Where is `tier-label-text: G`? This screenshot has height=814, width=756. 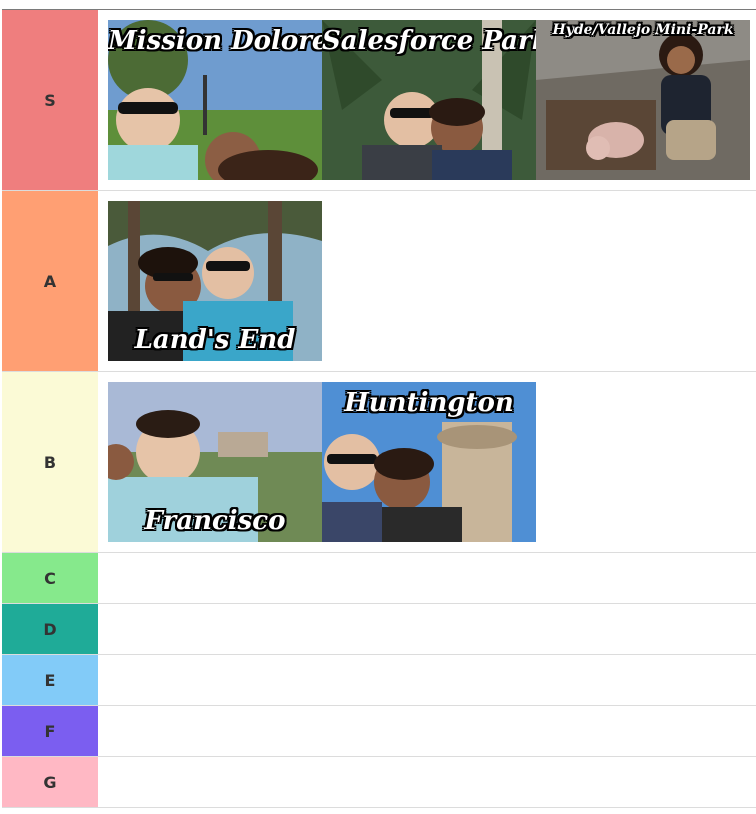
tier-label-text: G is located at coordinates (50, 782).